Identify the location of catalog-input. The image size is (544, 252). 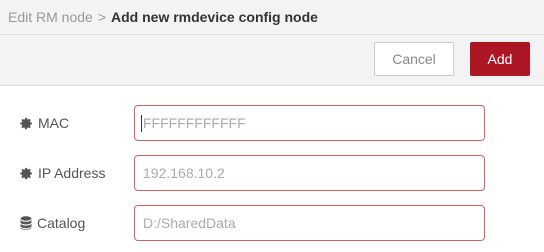
(309, 223).